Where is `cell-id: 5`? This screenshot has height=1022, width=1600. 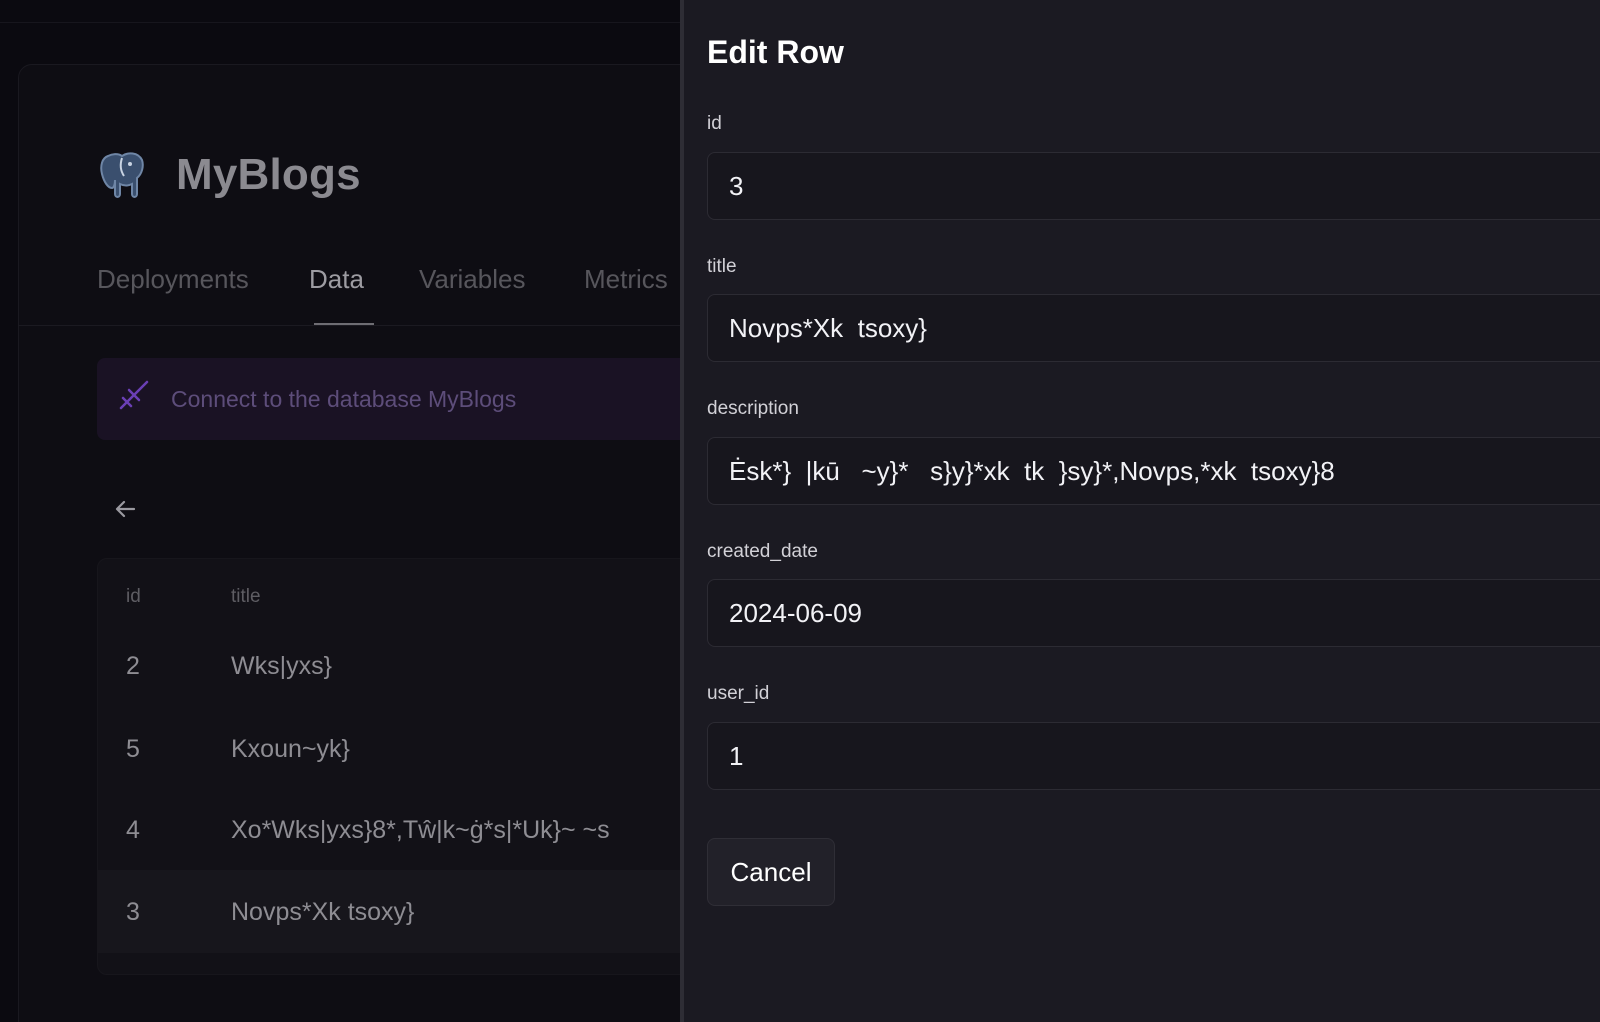
cell-id: 5 is located at coordinates (133, 749).